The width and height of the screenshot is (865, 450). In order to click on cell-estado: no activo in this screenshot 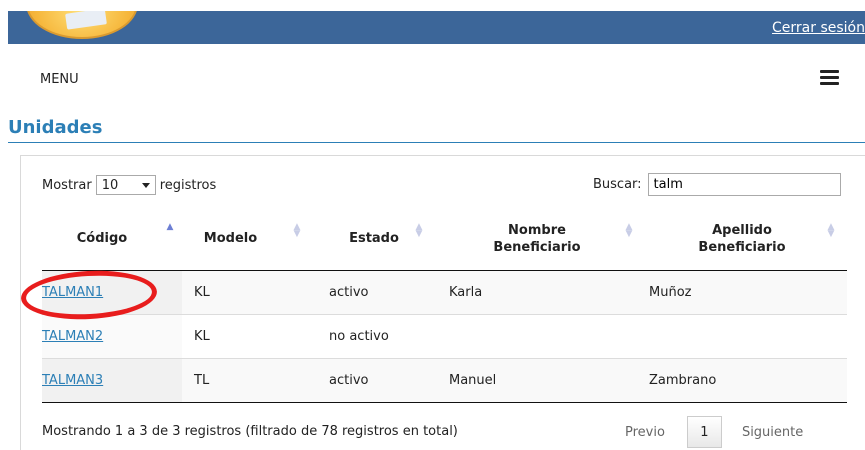, I will do `click(377, 336)`.